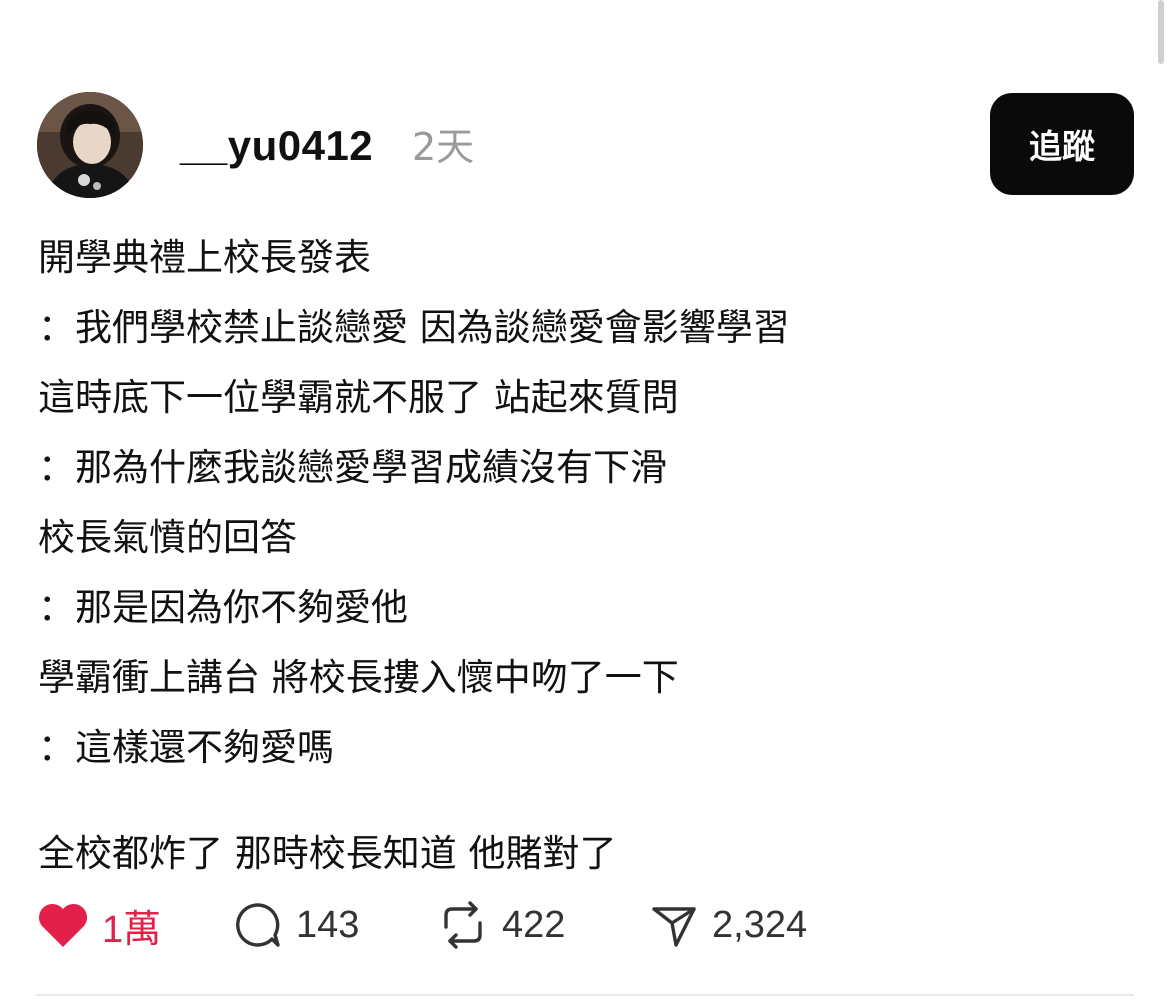  Describe the element at coordinates (223, 607) in the screenshot. I see `post-line: ：那是因為你不夠愛他` at that location.